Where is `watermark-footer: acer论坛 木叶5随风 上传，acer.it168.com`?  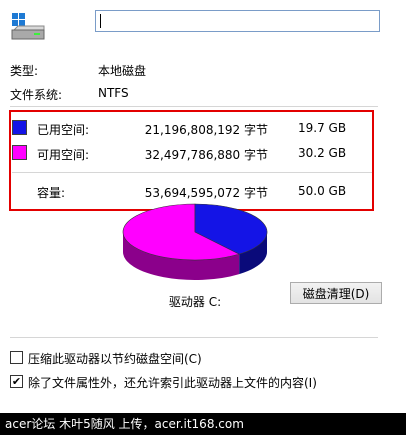
watermark-footer: acer论坛 木叶5随风 上传，acer.it168.com is located at coordinates (203, 424).